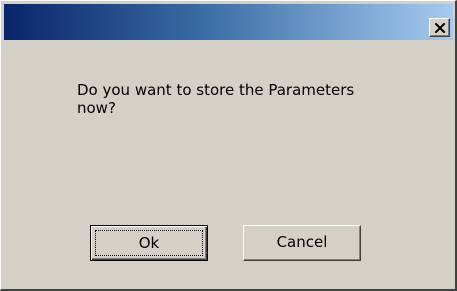 The height and width of the screenshot is (291, 457). Describe the element at coordinates (216, 99) in the screenshot. I see `dialog-message: Do you want to store the Parameters now?` at that location.